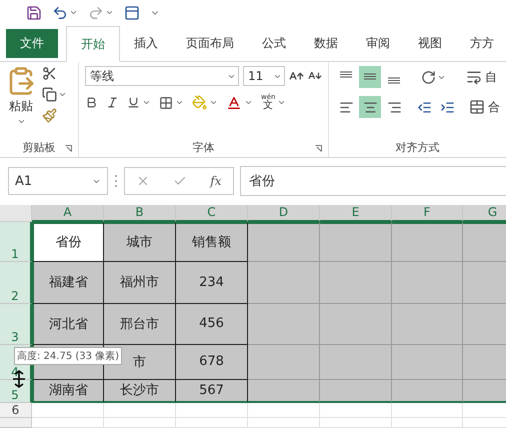  I want to click on table-cell: 567, so click(212, 391).